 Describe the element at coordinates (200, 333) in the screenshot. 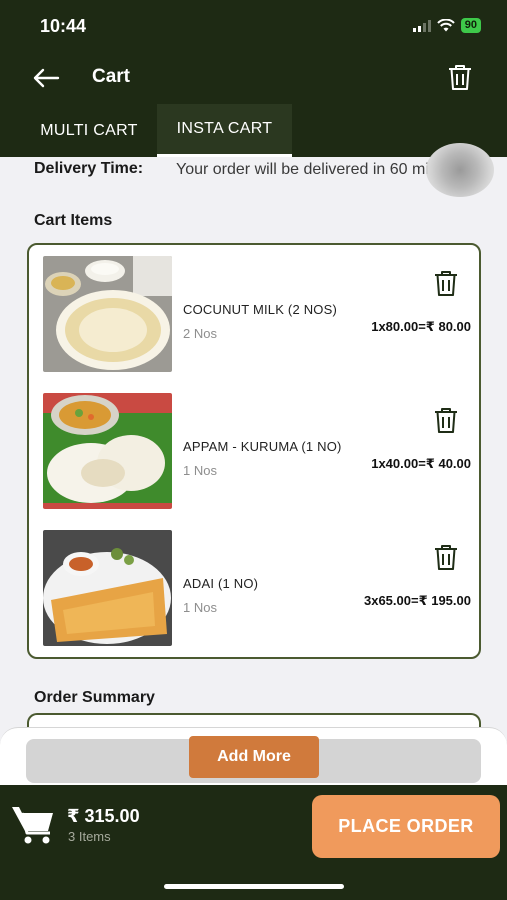

I see `item-quantity: 2 Nos` at that location.